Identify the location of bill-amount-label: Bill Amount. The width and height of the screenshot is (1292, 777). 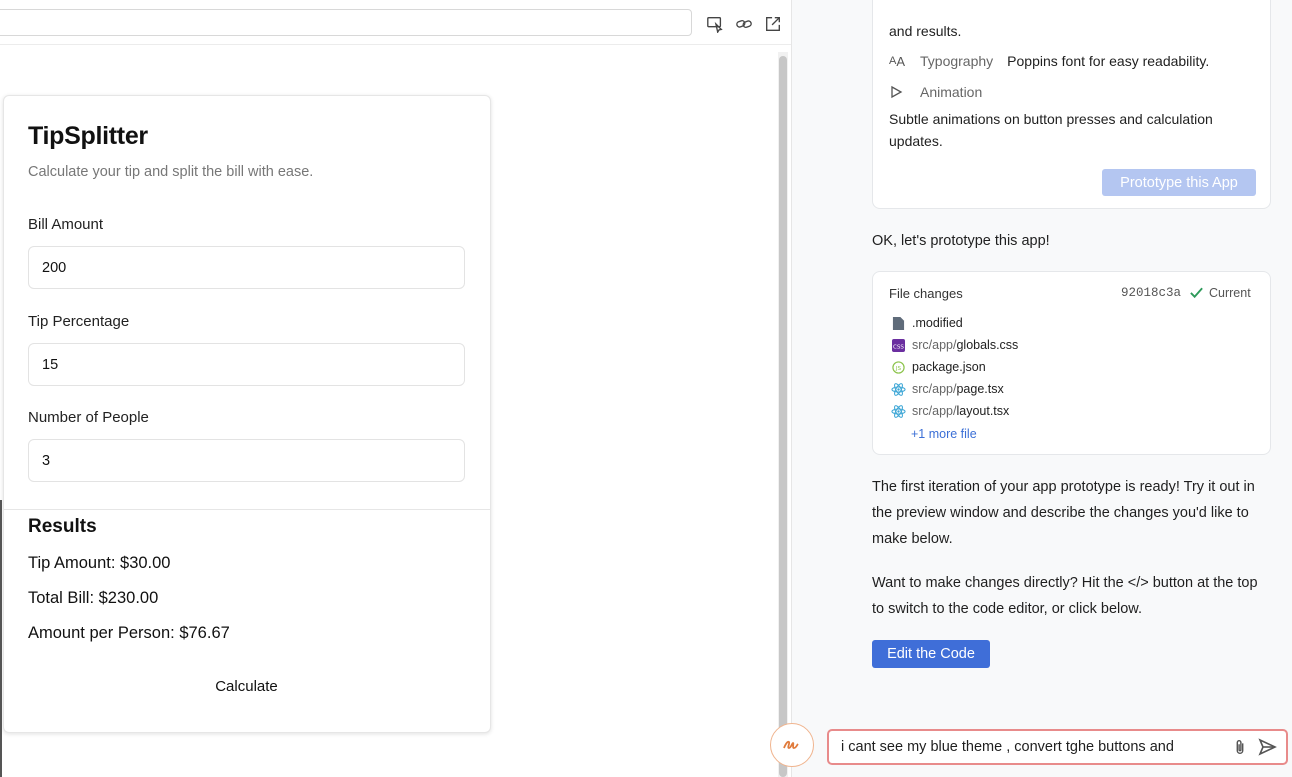
(66, 224).